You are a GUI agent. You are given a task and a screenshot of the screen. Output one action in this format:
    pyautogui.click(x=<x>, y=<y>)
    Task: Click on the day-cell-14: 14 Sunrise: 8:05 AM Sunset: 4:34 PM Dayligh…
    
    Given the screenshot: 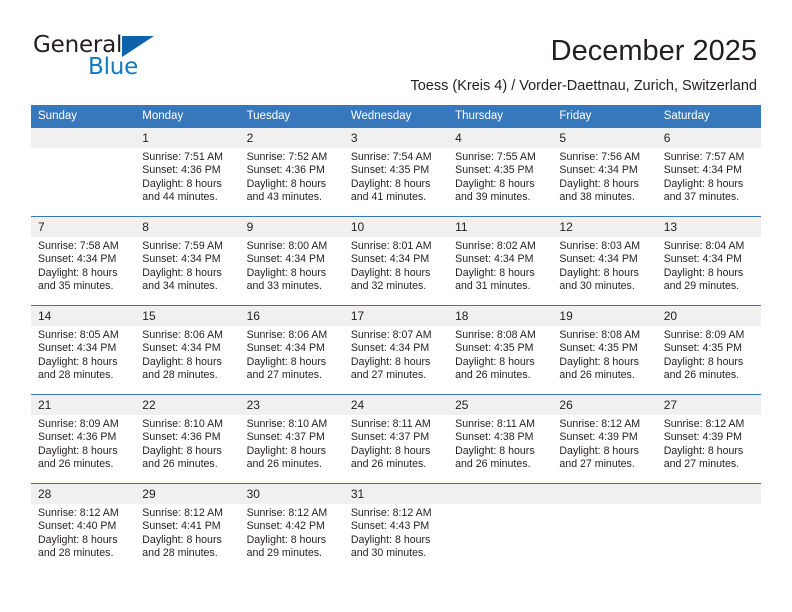 What is the action you would take?
    pyautogui.click(x=83, y=350)
    